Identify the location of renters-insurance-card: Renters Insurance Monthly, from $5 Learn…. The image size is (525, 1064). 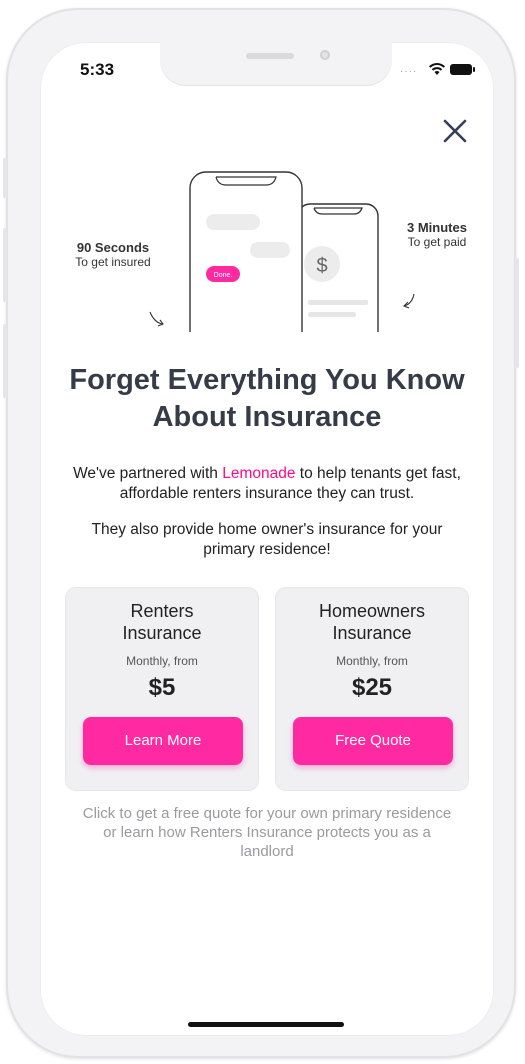
(162, 689).